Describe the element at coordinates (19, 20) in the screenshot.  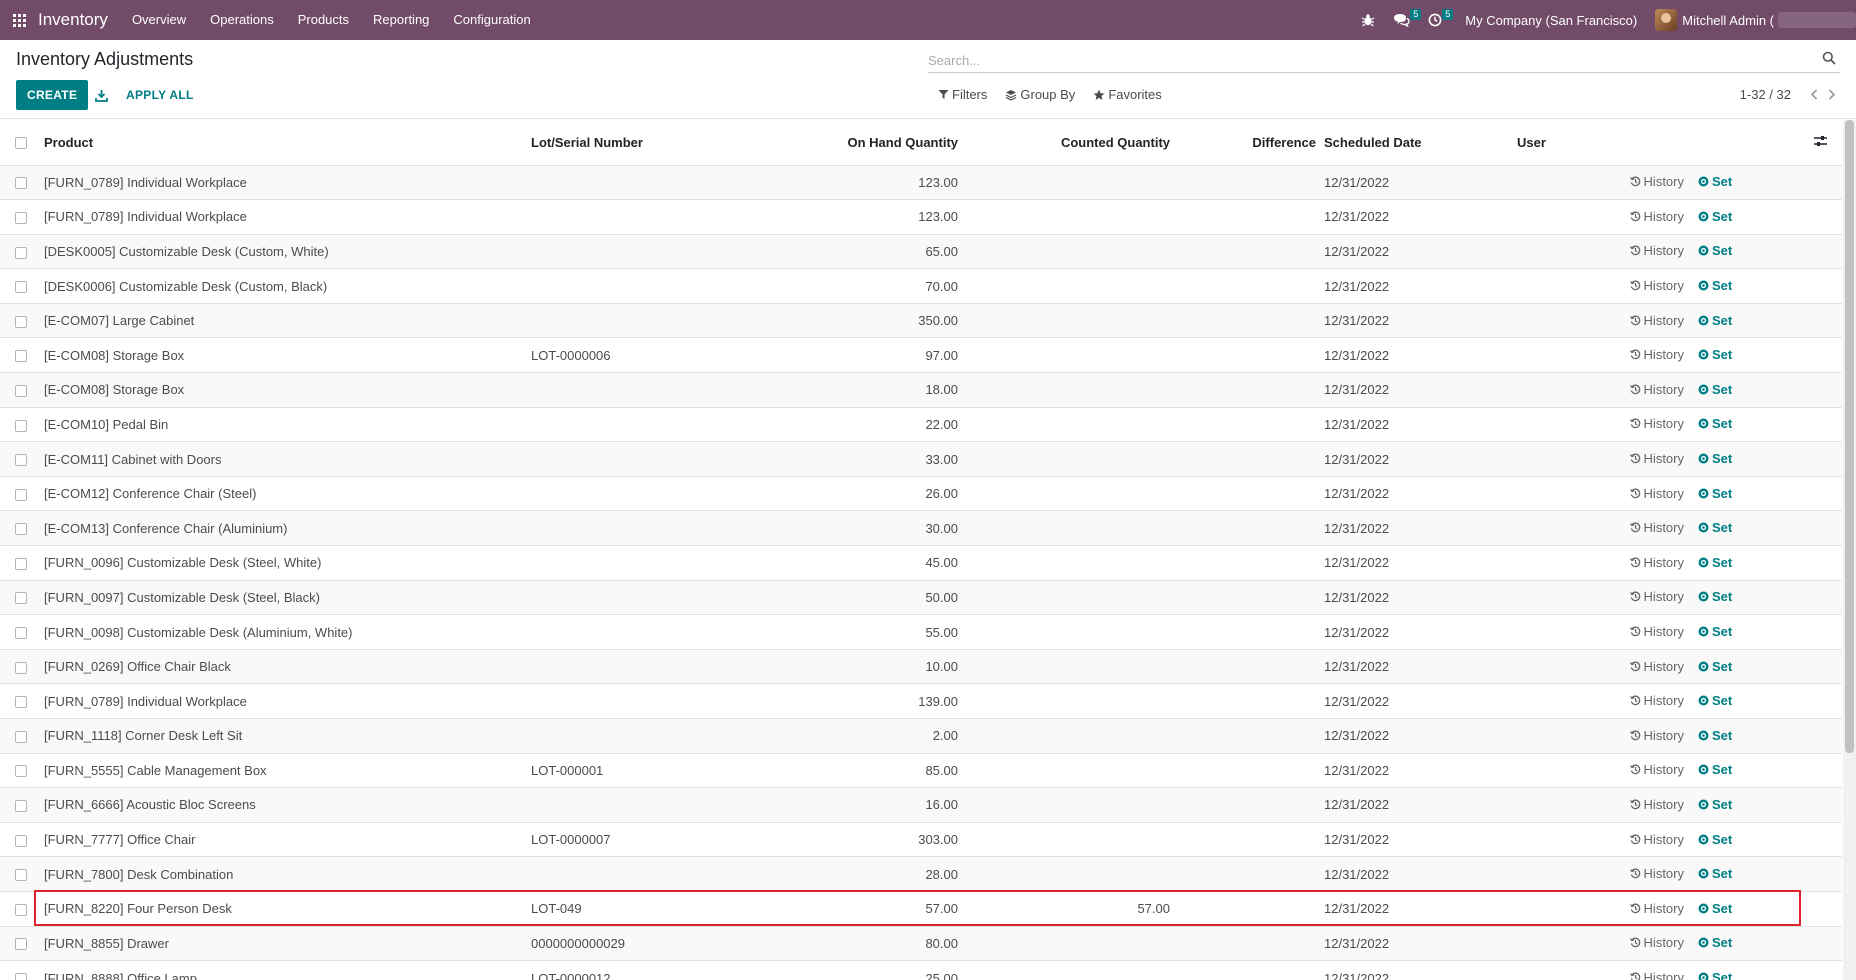
I see `app-menu-icon` at that location.